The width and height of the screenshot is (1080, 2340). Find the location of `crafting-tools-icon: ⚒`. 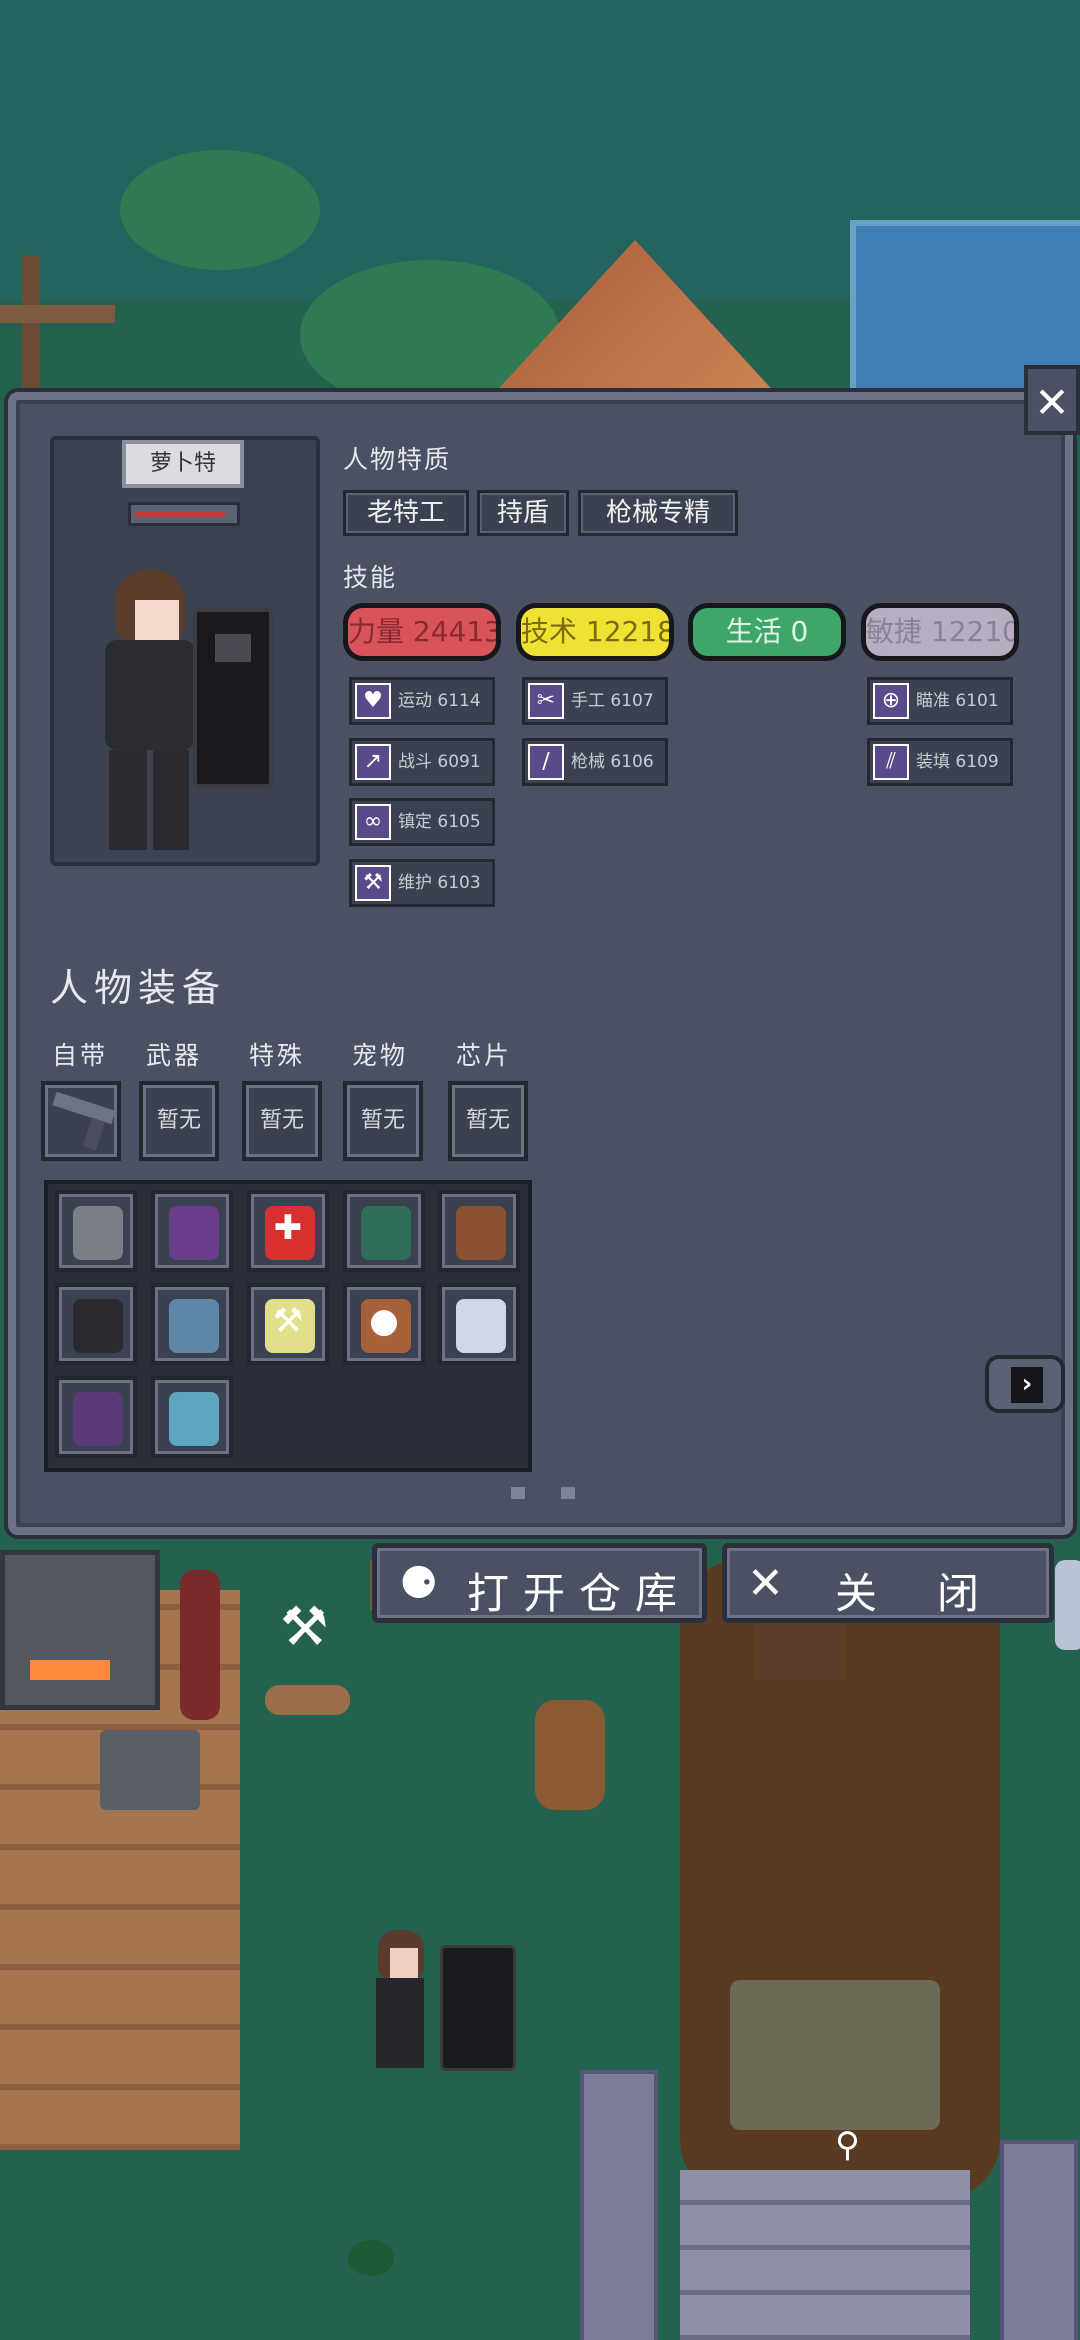

crafting-tools-icon: ⚒ is located at coordinates (304, 1626).